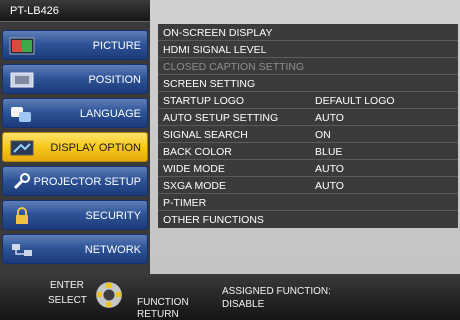 The height and width of the screenshot is (320, 460). Describe the element at coordinates (308, 49) in the screenshot. I see `menu-row-hdmi-signal-level: HDMI SIGNAL LEVEL` at that location.